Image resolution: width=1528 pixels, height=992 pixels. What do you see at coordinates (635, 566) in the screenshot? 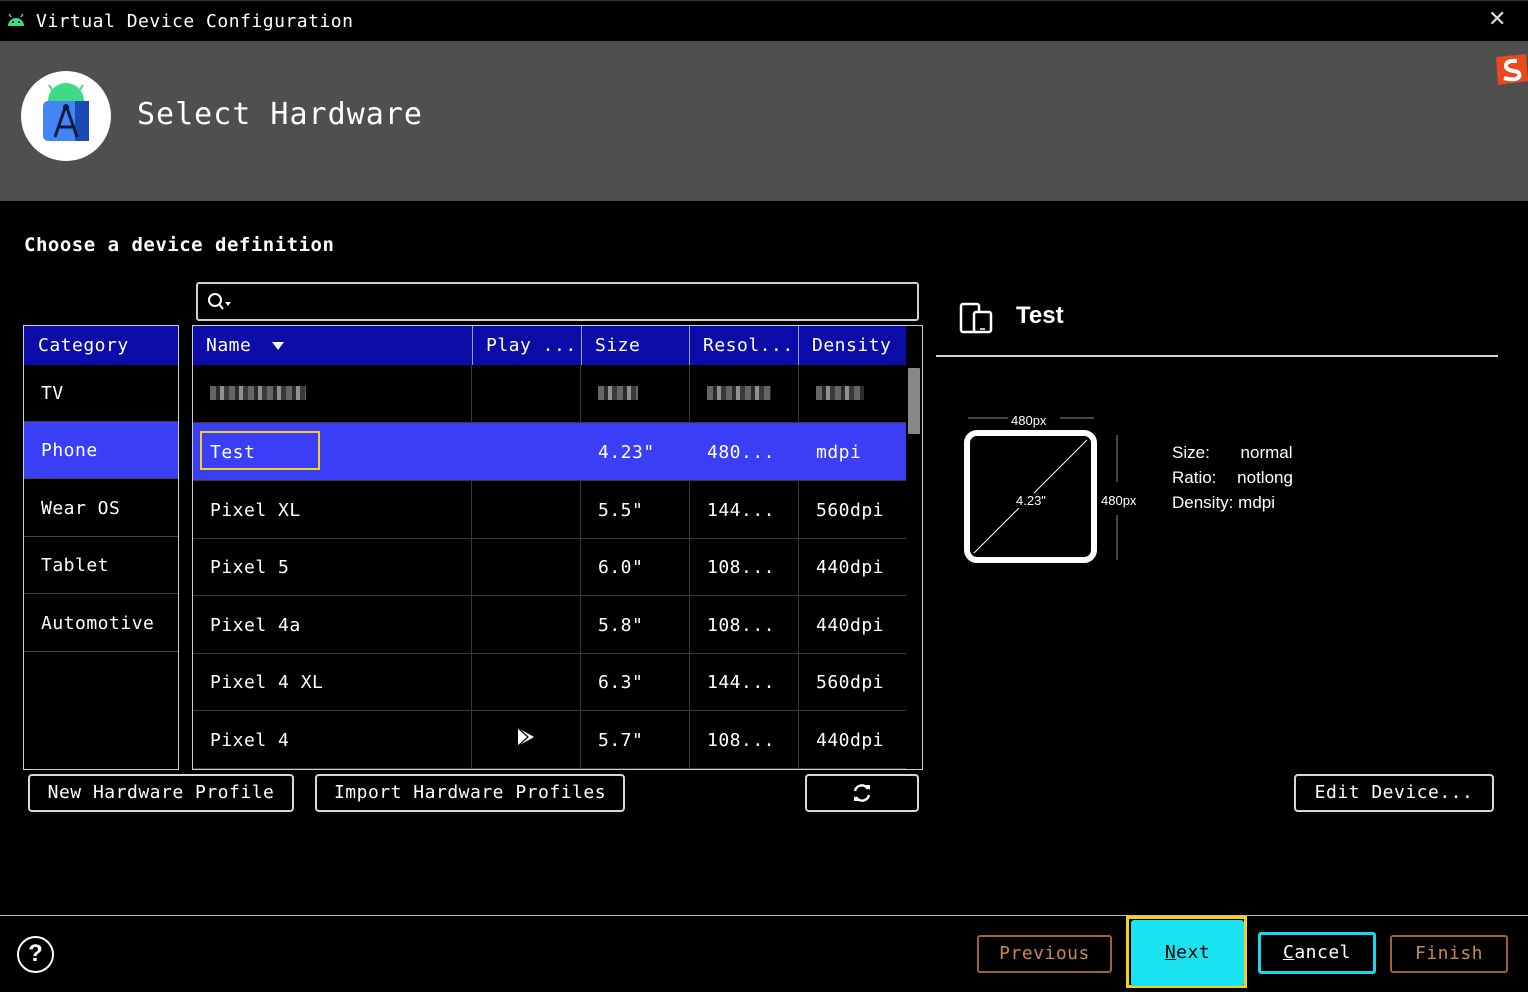
I see `cell-size: 6.0"` at bounding box center [635, 566].